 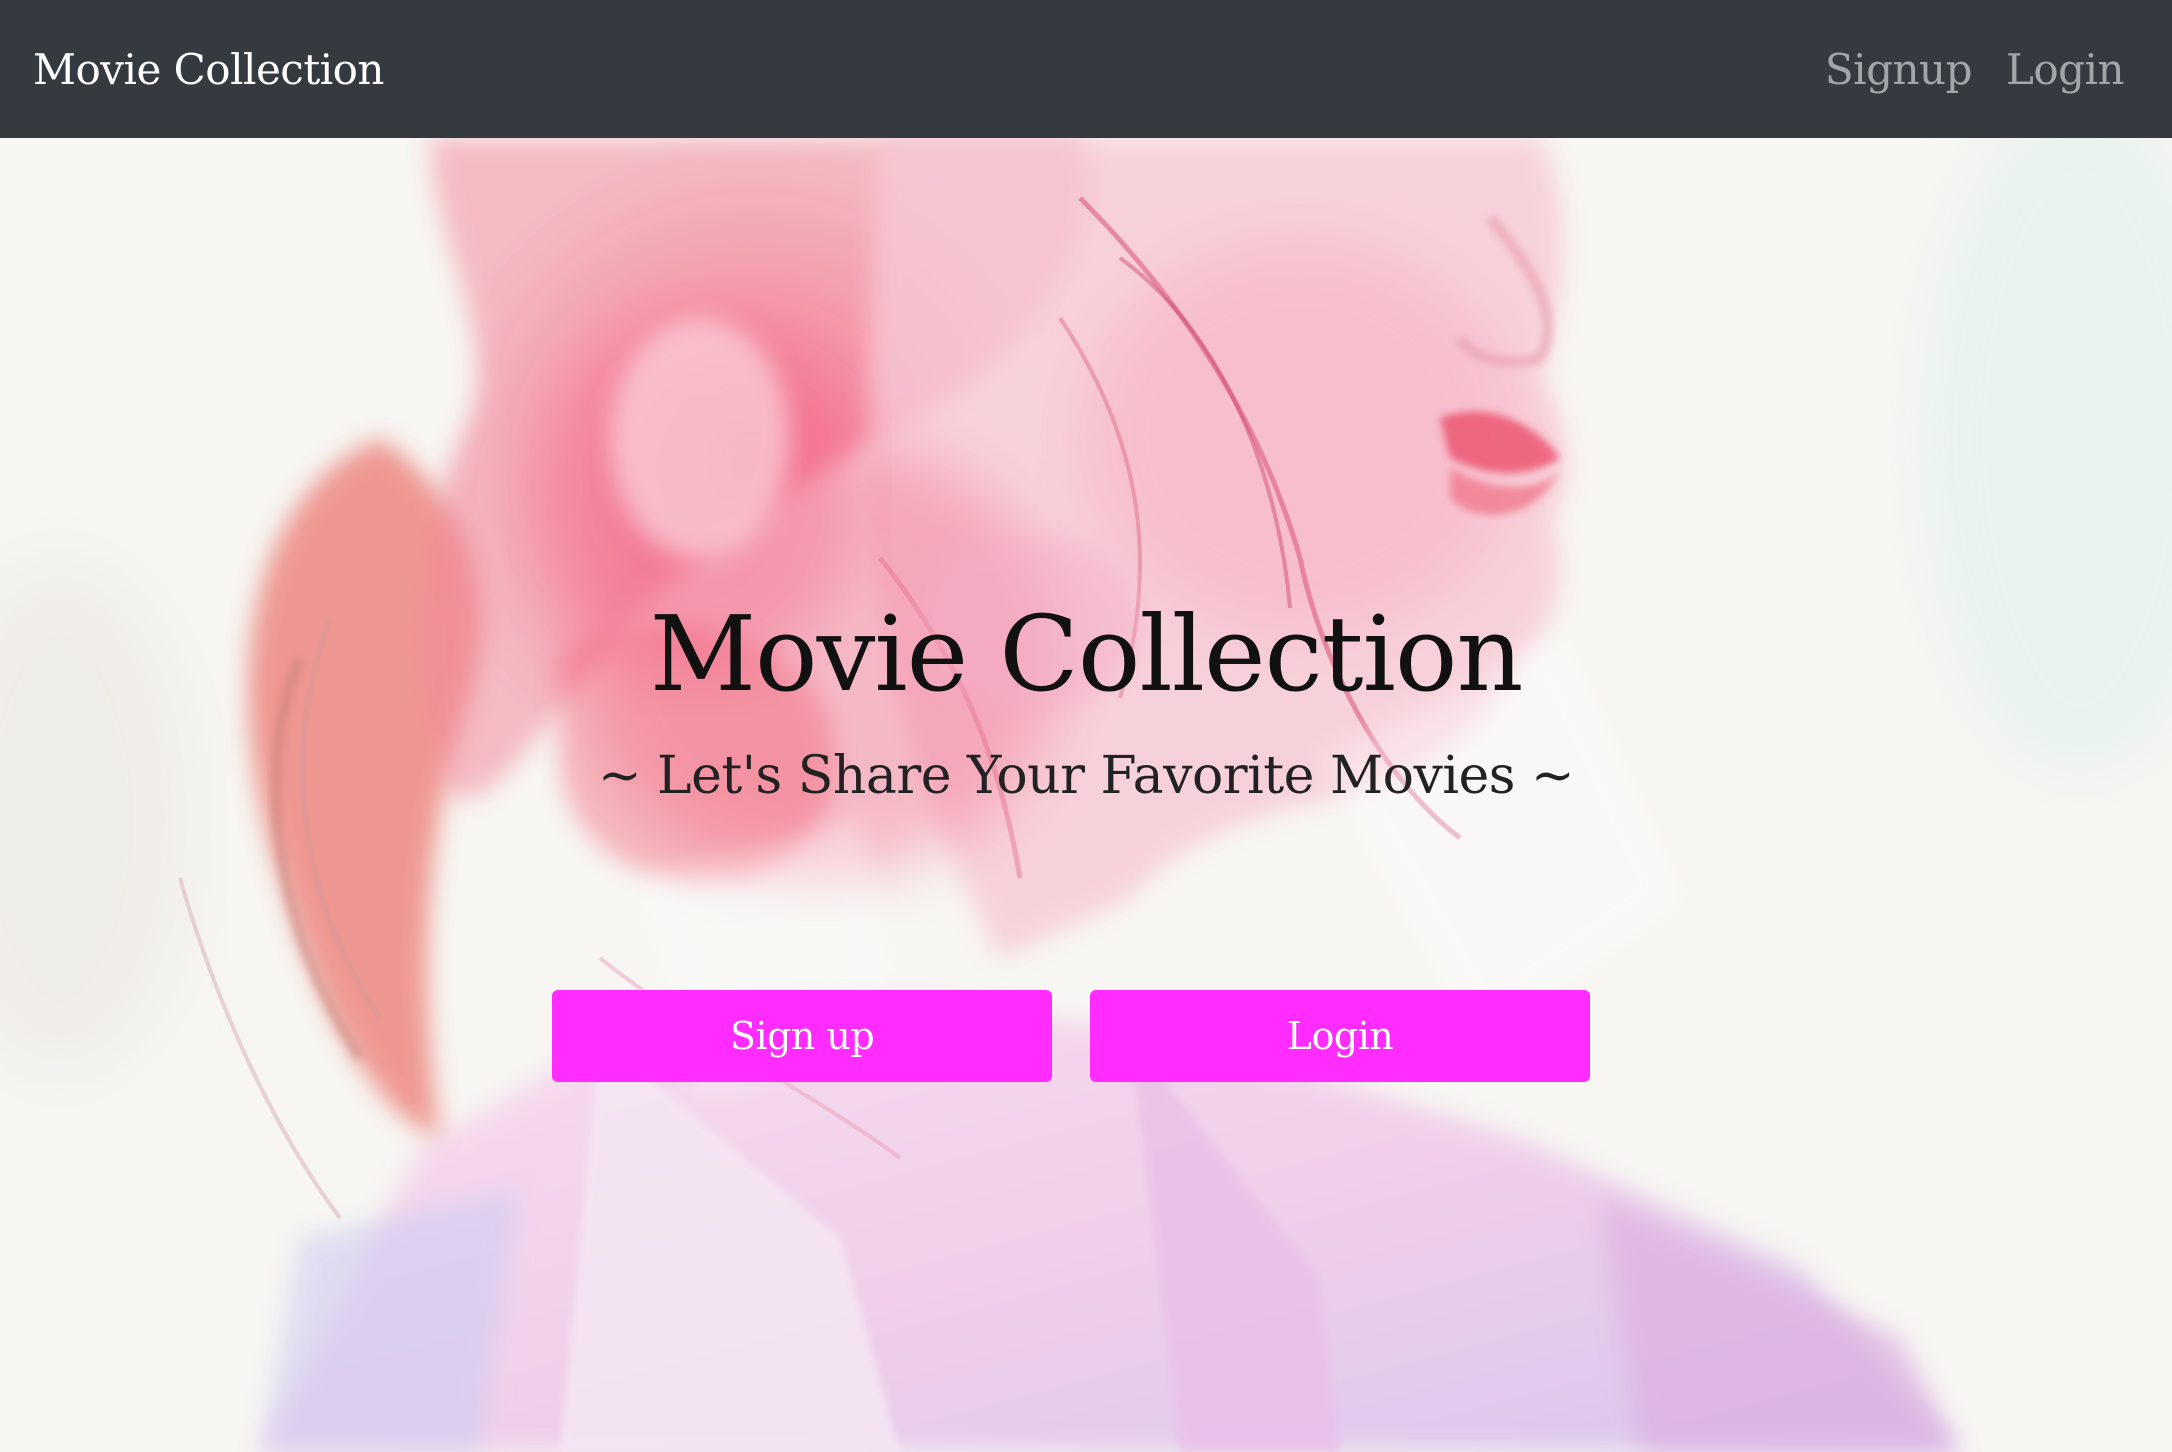 What do you see at coordinates (1086, 69) in the screenshot?
I see `top-navbar: Movie Collection Signup Login` at bounding box center [1086, 69].